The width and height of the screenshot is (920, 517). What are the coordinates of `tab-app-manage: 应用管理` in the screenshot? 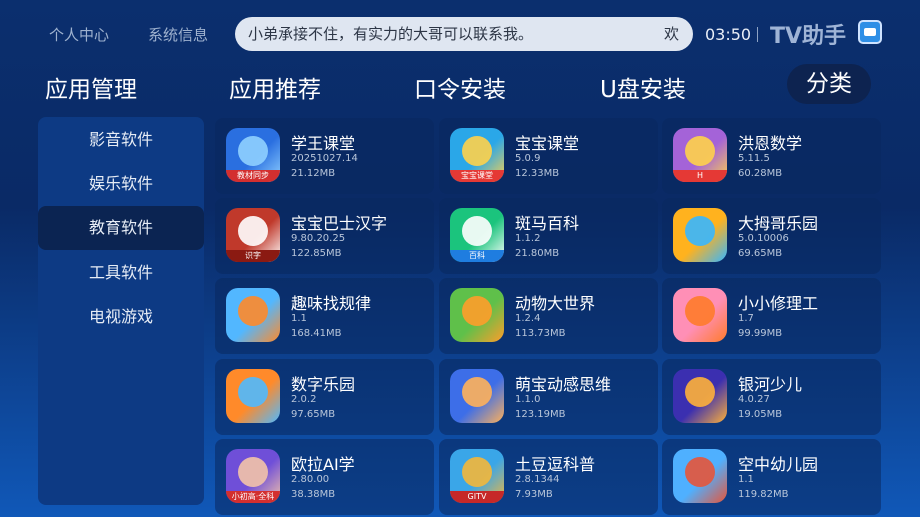 It's located at (91, 87).